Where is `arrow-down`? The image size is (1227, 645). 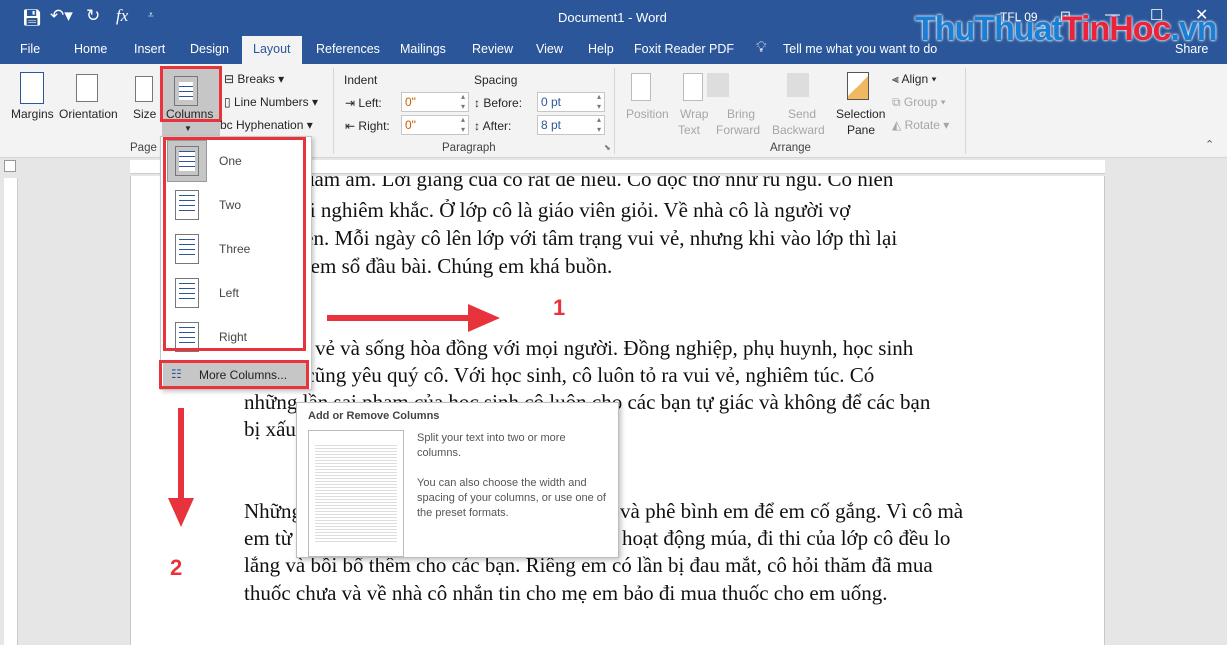
arrow-down is located at coordinates (181, 467).